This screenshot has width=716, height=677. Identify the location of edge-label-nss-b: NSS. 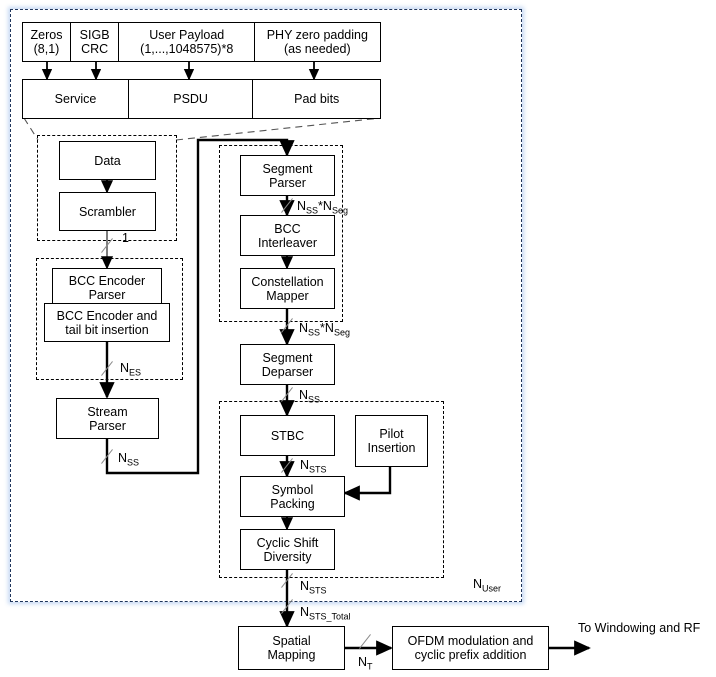
(310, 396).